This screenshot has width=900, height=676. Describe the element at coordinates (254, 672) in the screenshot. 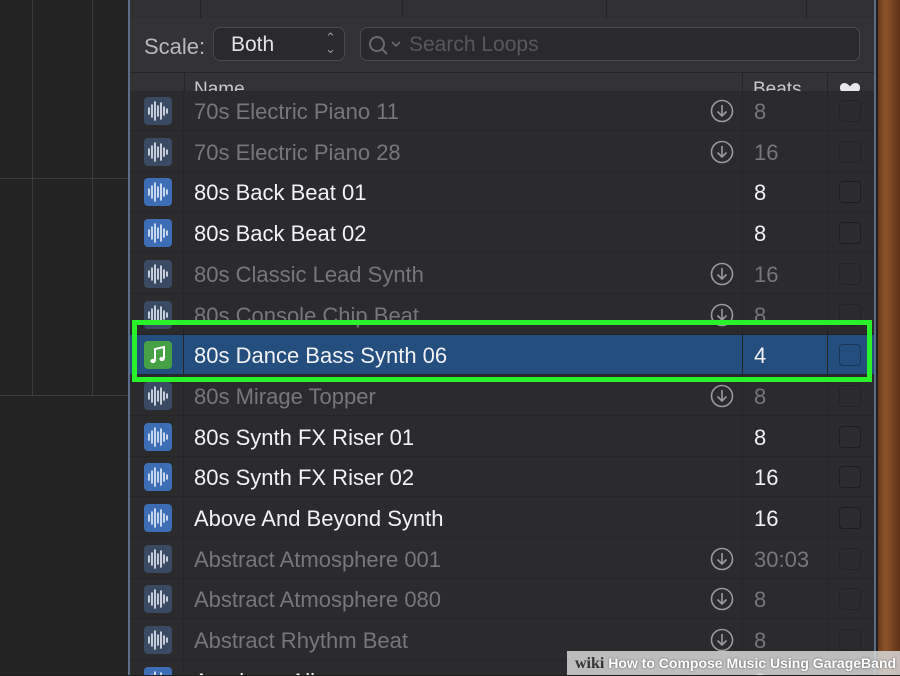

I see `loop-name: Academy All` at that location.